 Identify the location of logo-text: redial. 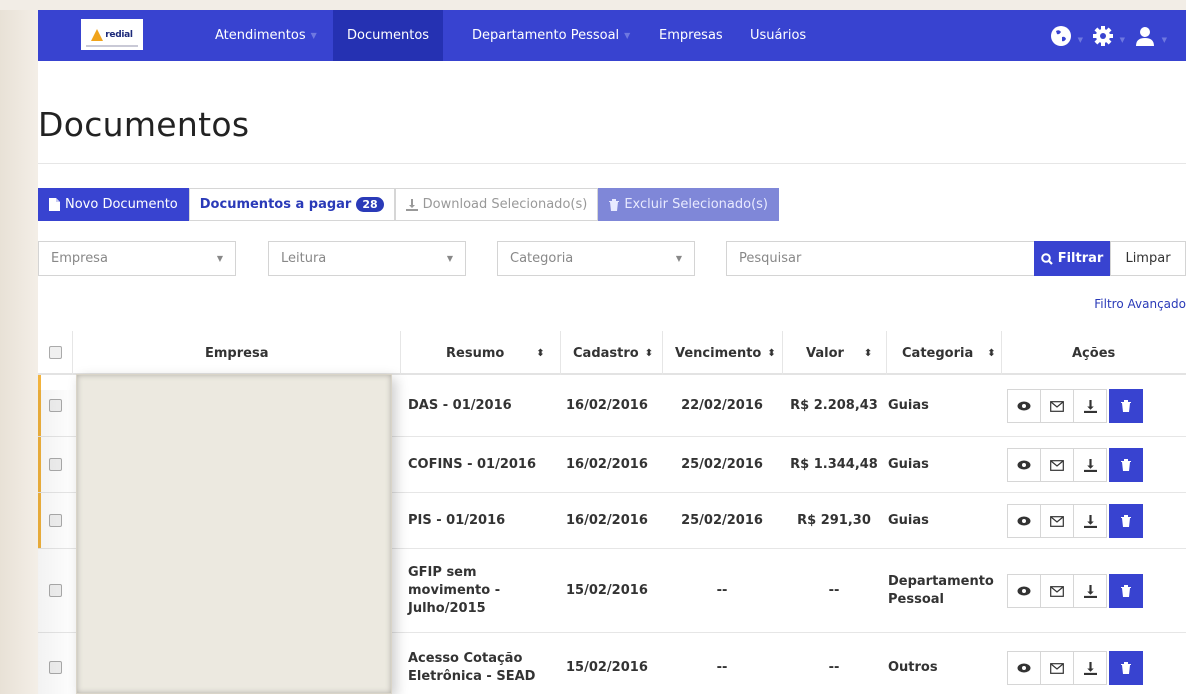
(119, 34).